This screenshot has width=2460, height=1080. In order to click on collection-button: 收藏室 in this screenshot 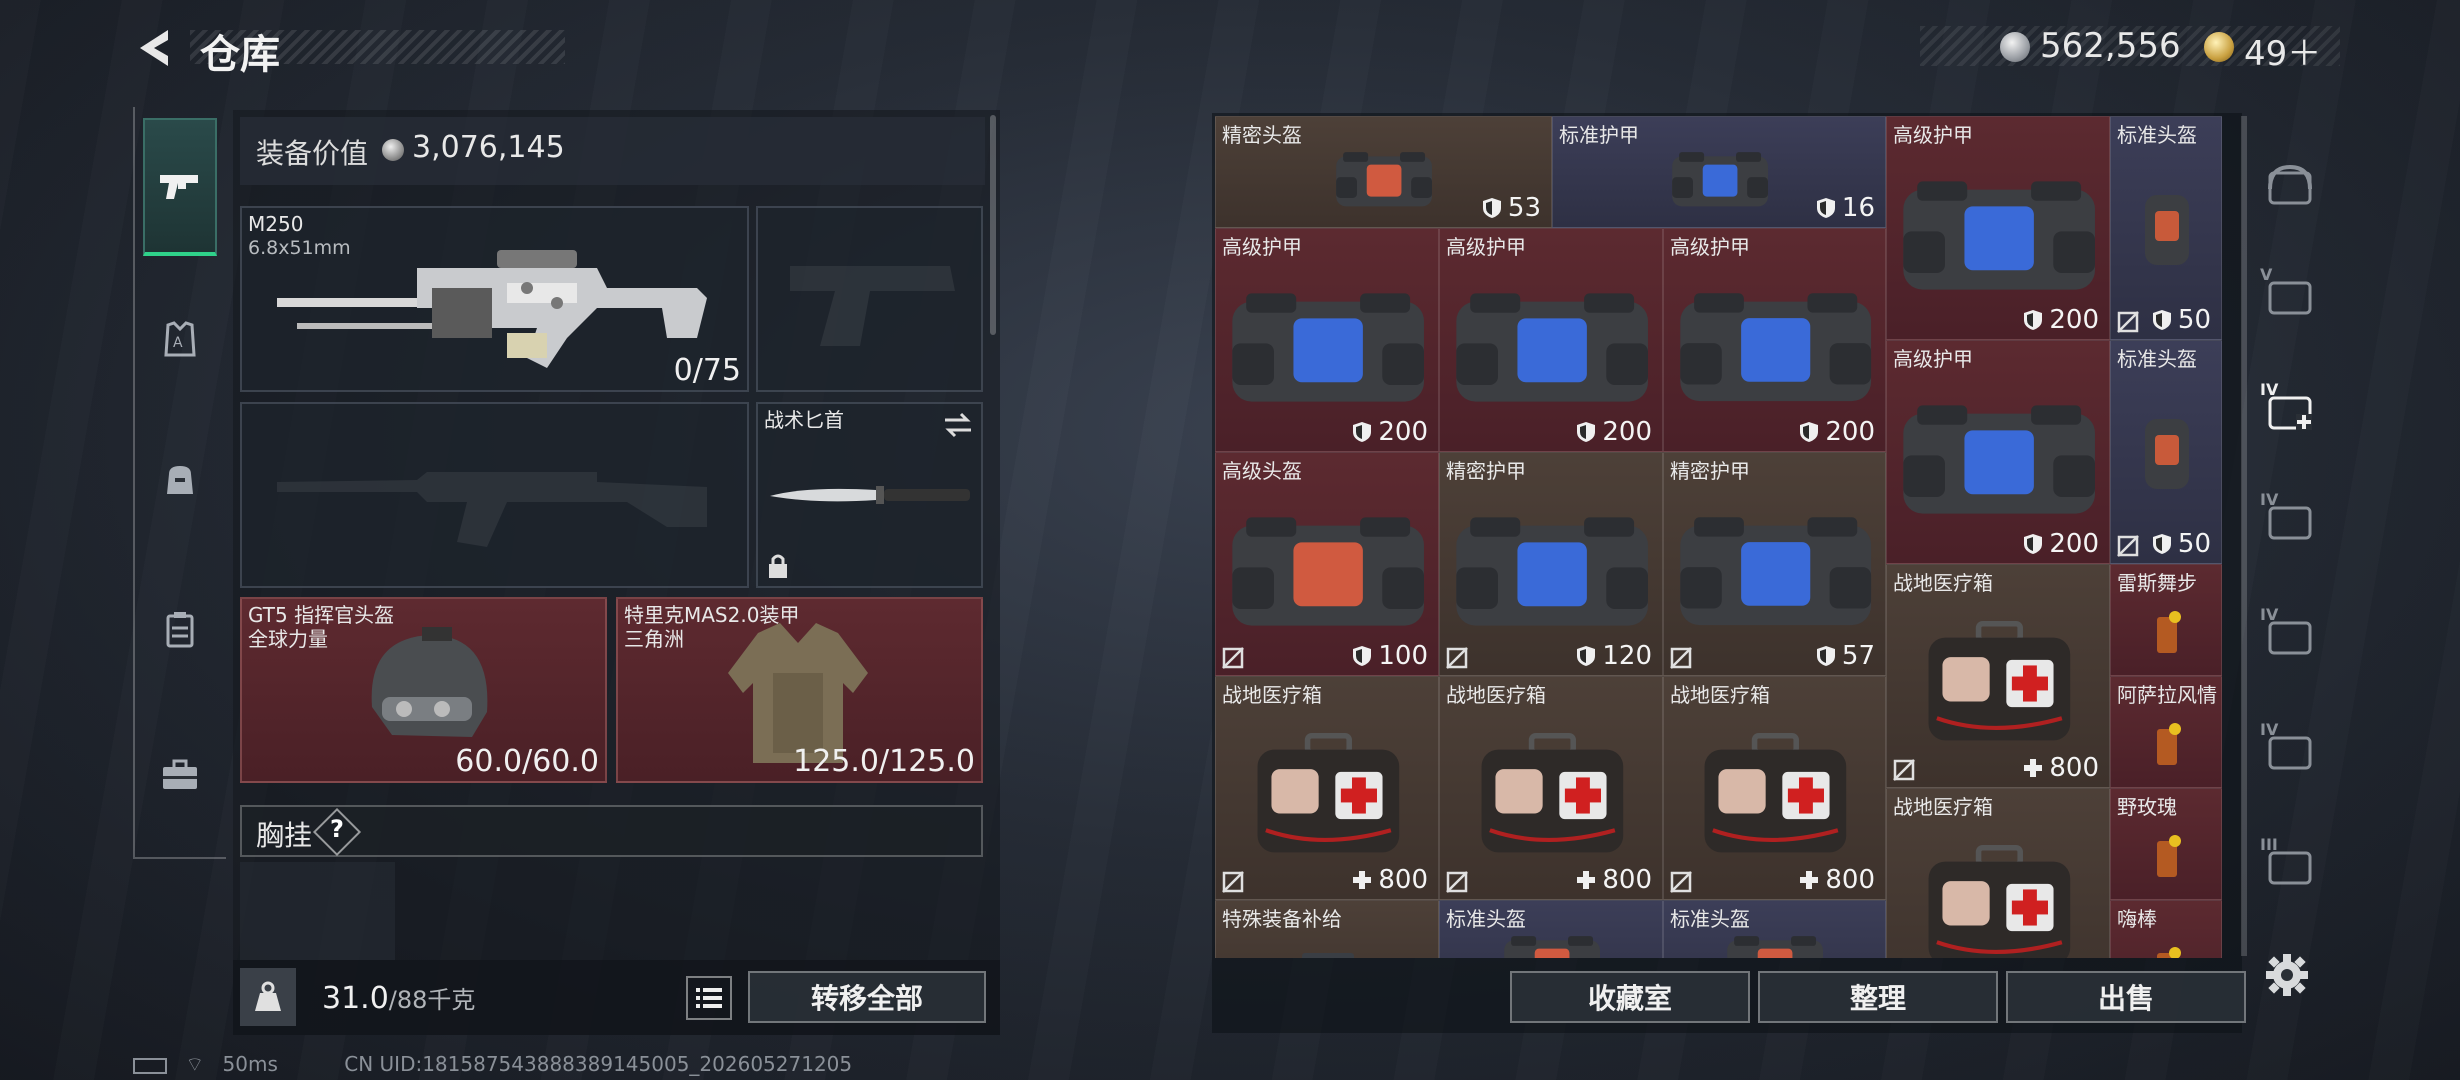, I will do `click(1630, 997)`.